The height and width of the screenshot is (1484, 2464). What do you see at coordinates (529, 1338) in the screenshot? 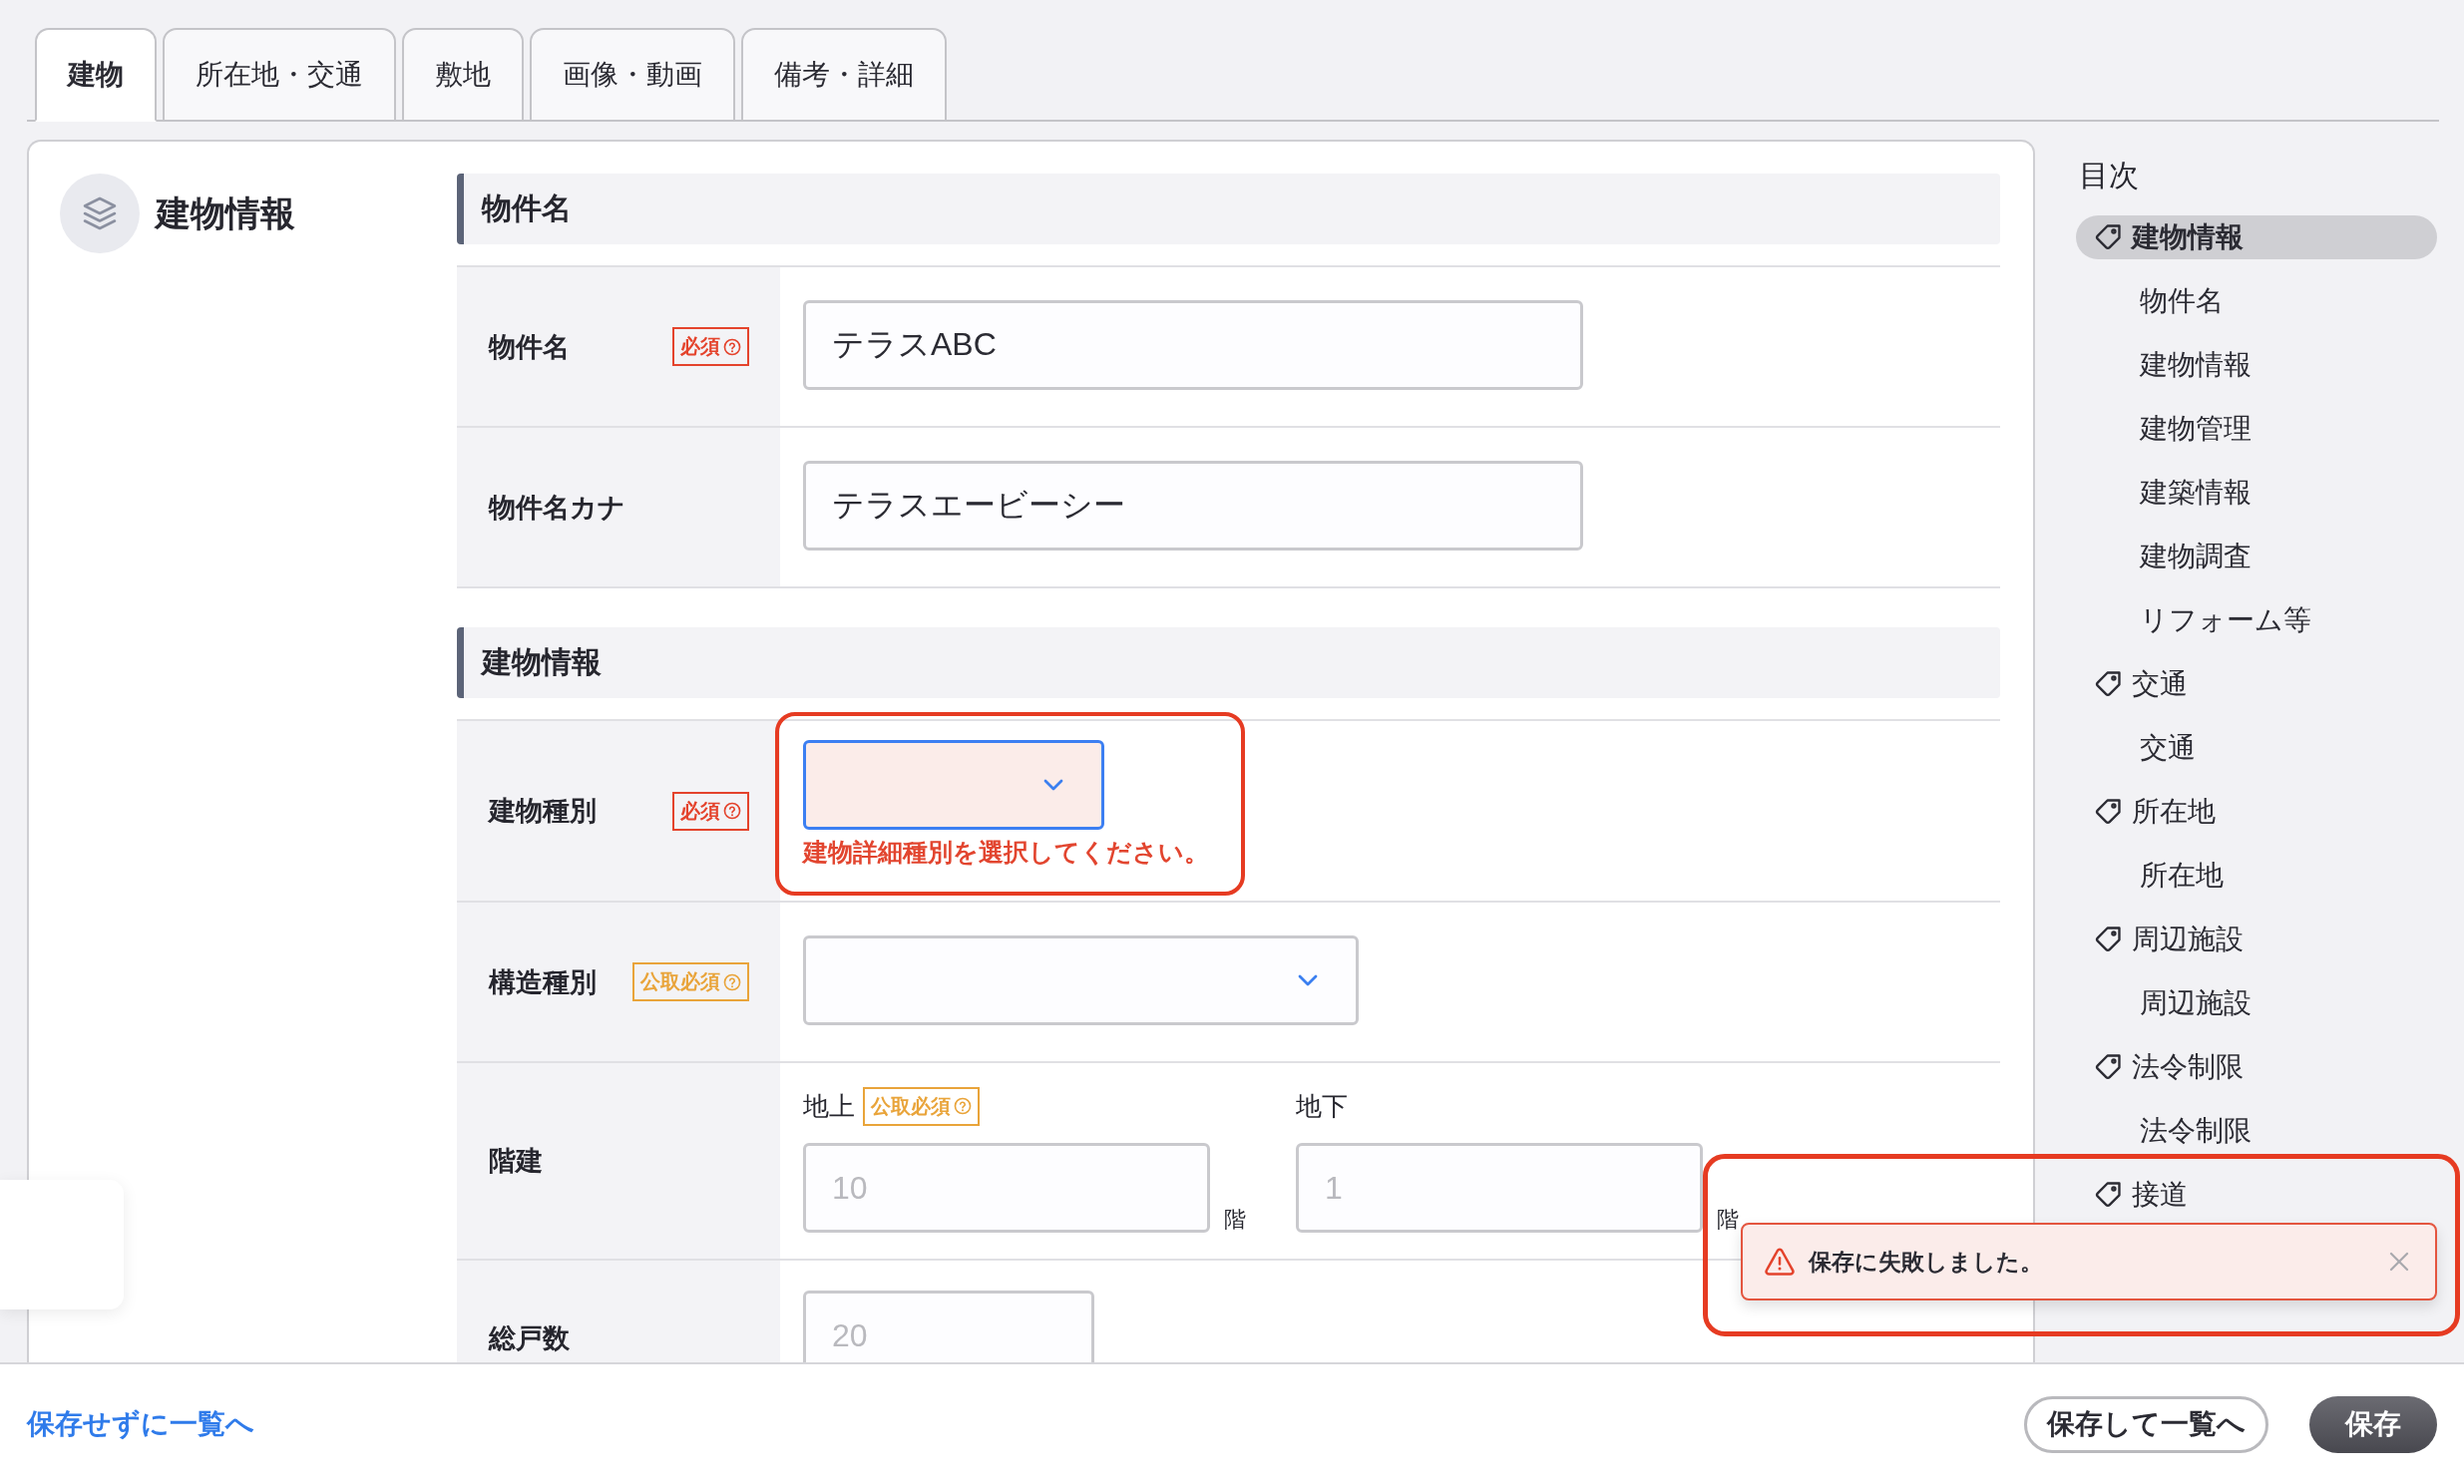
I see `field-label: 総戸数` at bounding box center [529, 1338].